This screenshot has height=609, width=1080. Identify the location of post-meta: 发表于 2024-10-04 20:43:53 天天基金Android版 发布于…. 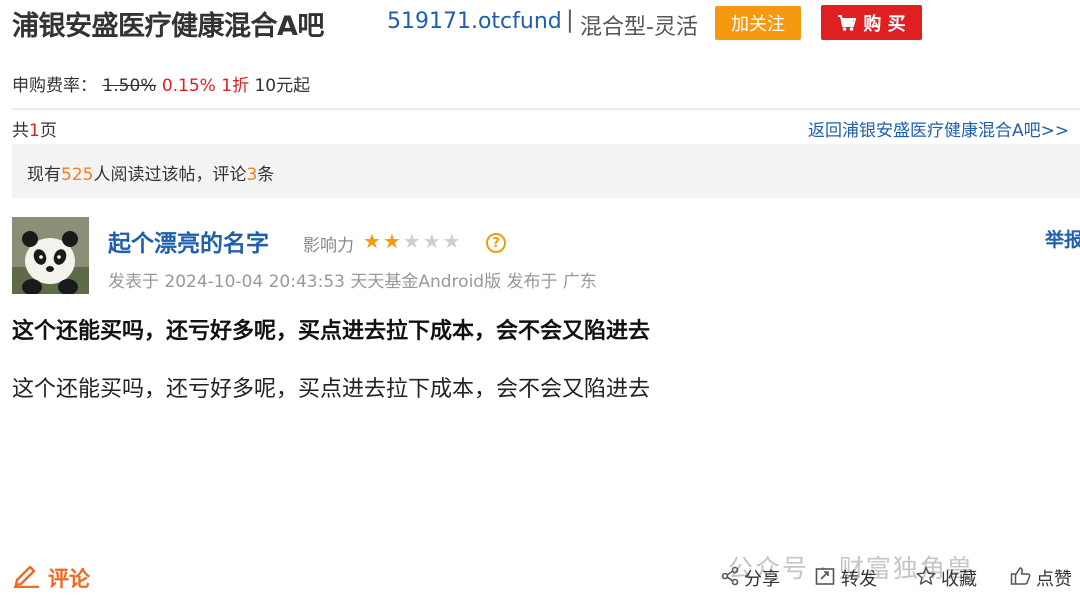
(352, 282).